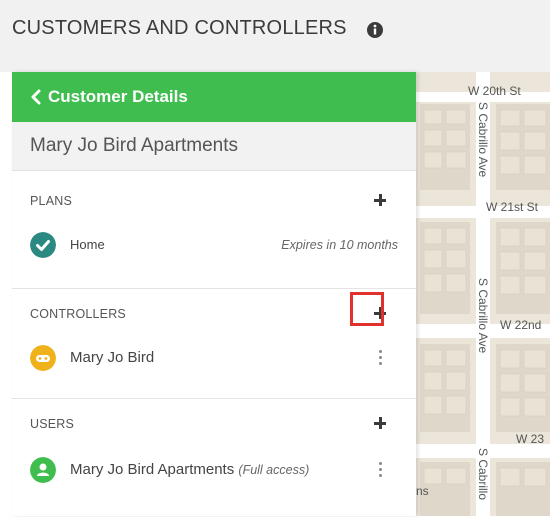 This screenshot has height=517, width=550. I want to click on map-label-w23: W 23, so click(530, 439).